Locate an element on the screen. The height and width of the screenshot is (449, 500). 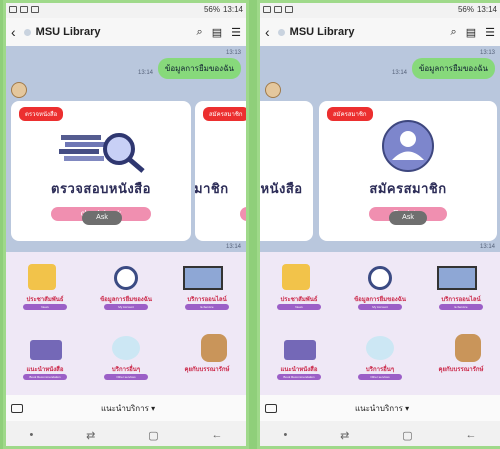
carousel-card-register-partial: สมัครสมาชิก สมัครสมาชิก Re is located at coordinates (222, 171).